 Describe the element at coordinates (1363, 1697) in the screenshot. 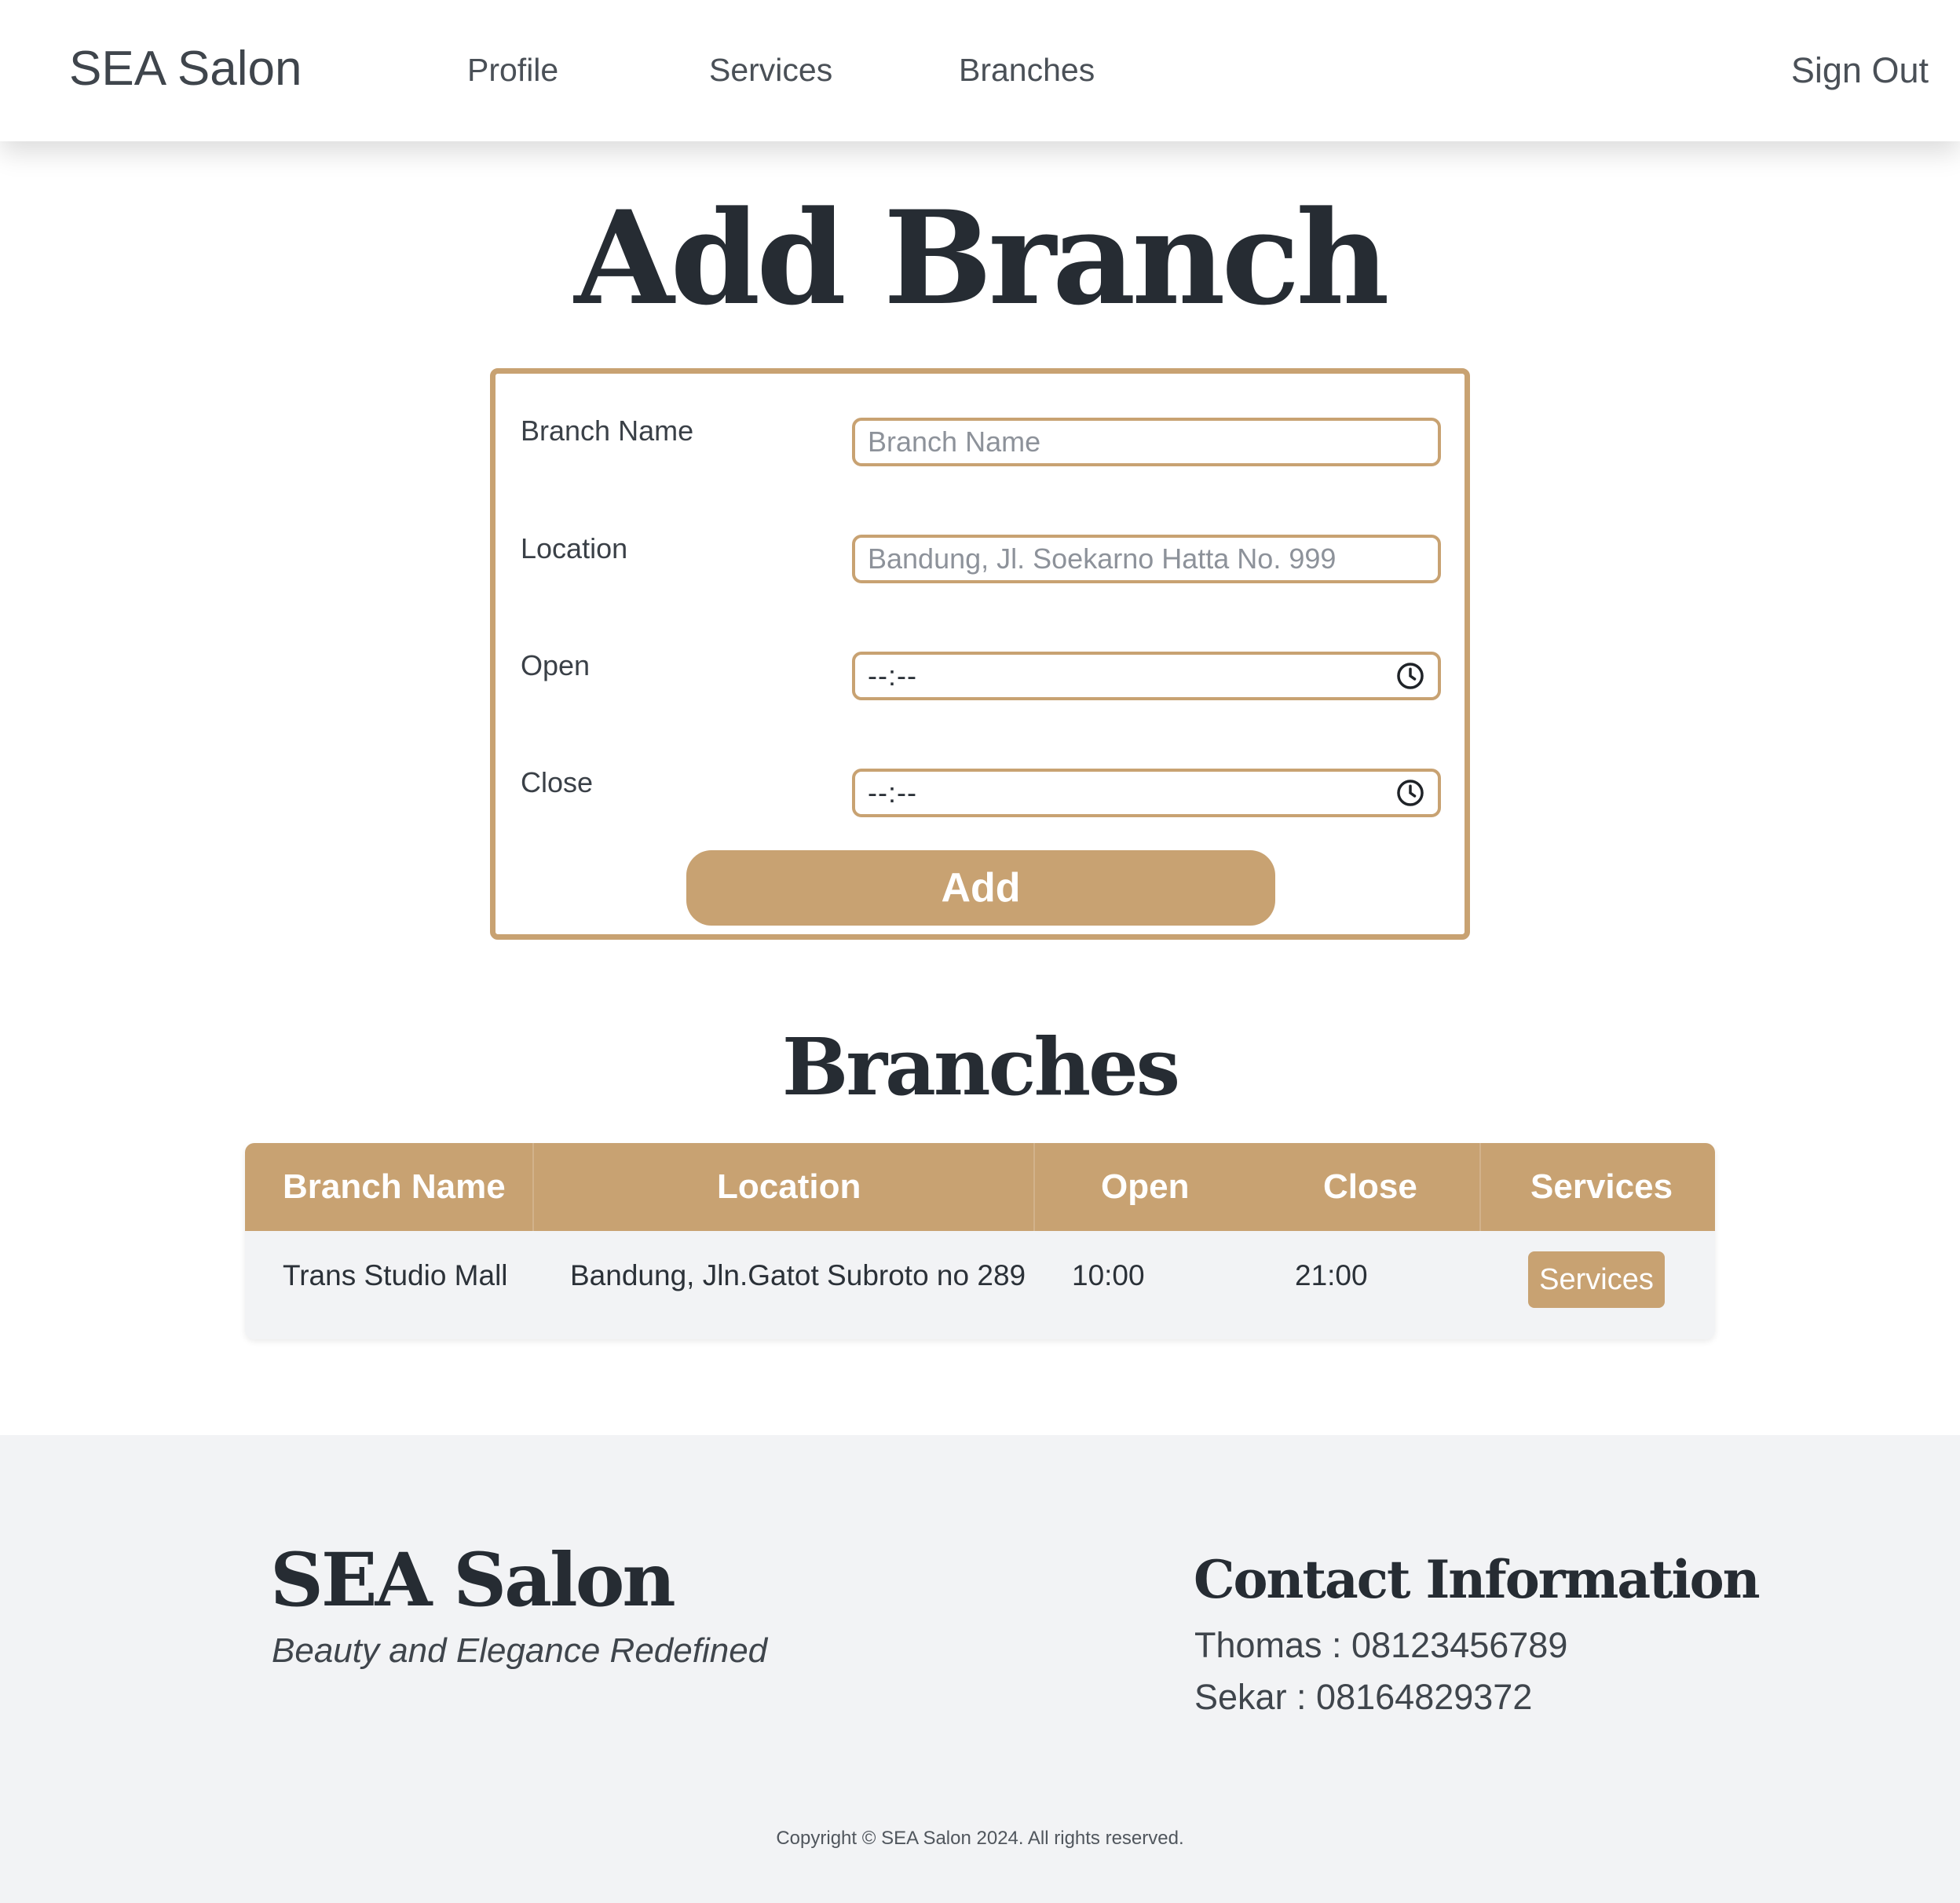

I see `contact-item: Sekar : 08164829372` at that location.